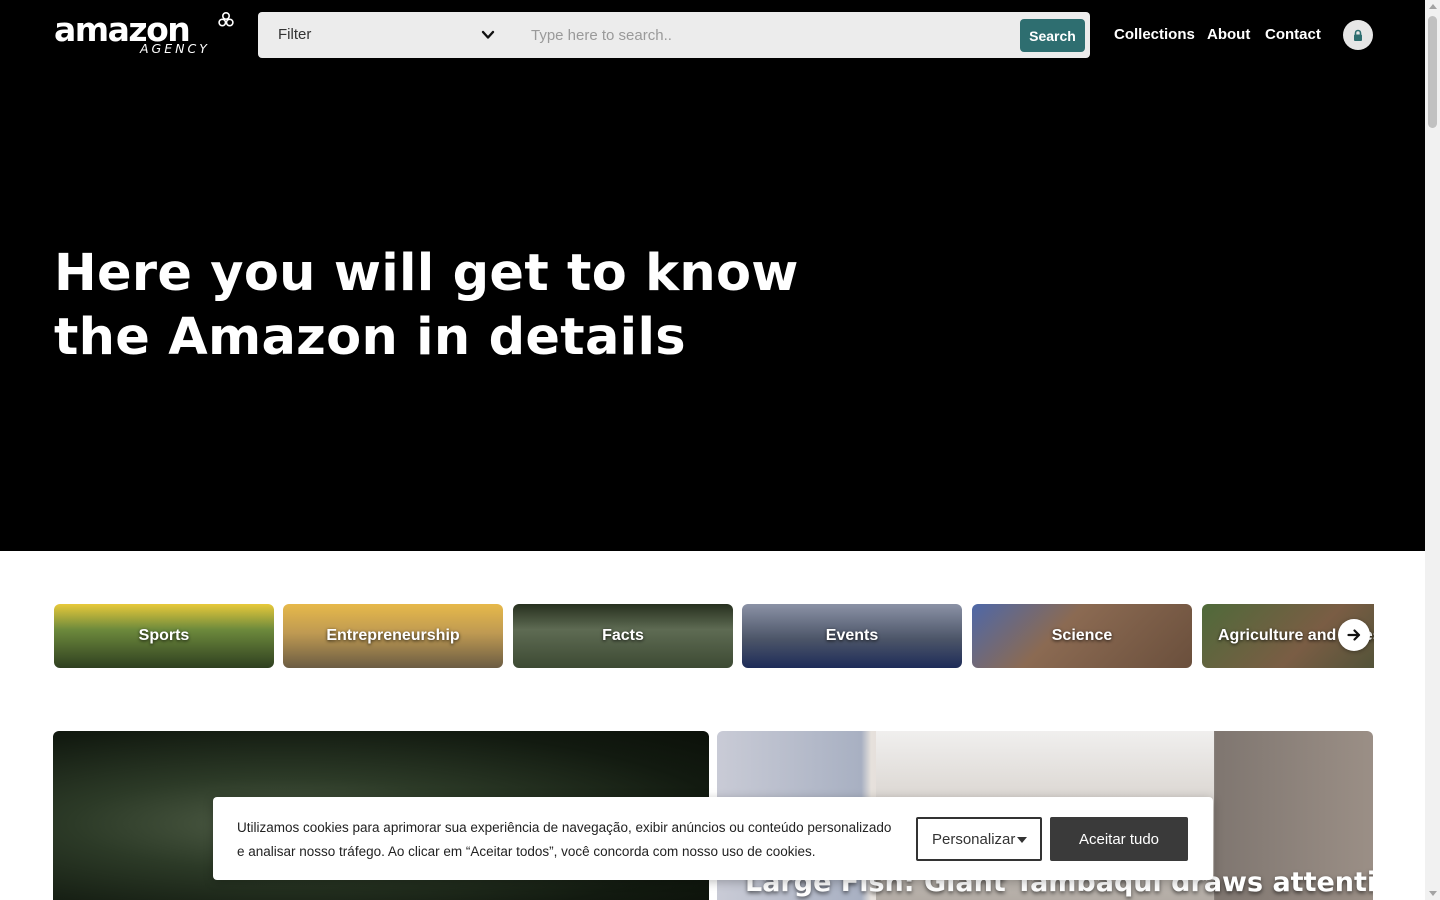  Describe the element at coordinates (1228, 34) in the screenshot. I see `nav-link-about: About` at that location.